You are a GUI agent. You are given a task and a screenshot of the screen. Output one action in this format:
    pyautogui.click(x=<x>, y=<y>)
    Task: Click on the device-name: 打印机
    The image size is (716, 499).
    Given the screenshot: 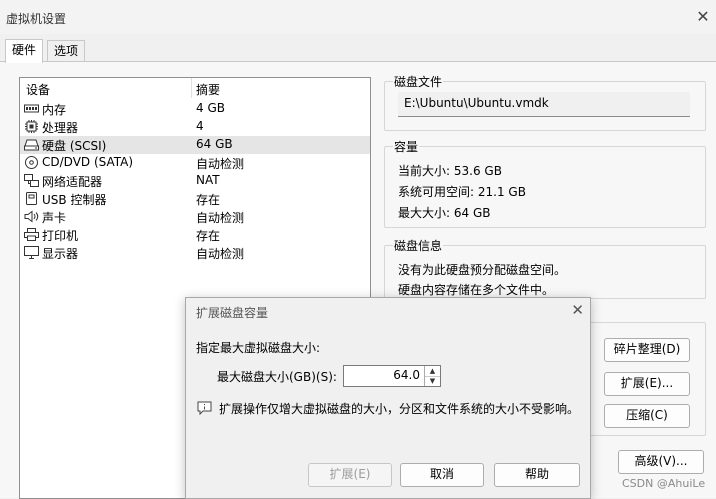 What is the action you would take?
    pyautogui.click(x=60, y=236)
    